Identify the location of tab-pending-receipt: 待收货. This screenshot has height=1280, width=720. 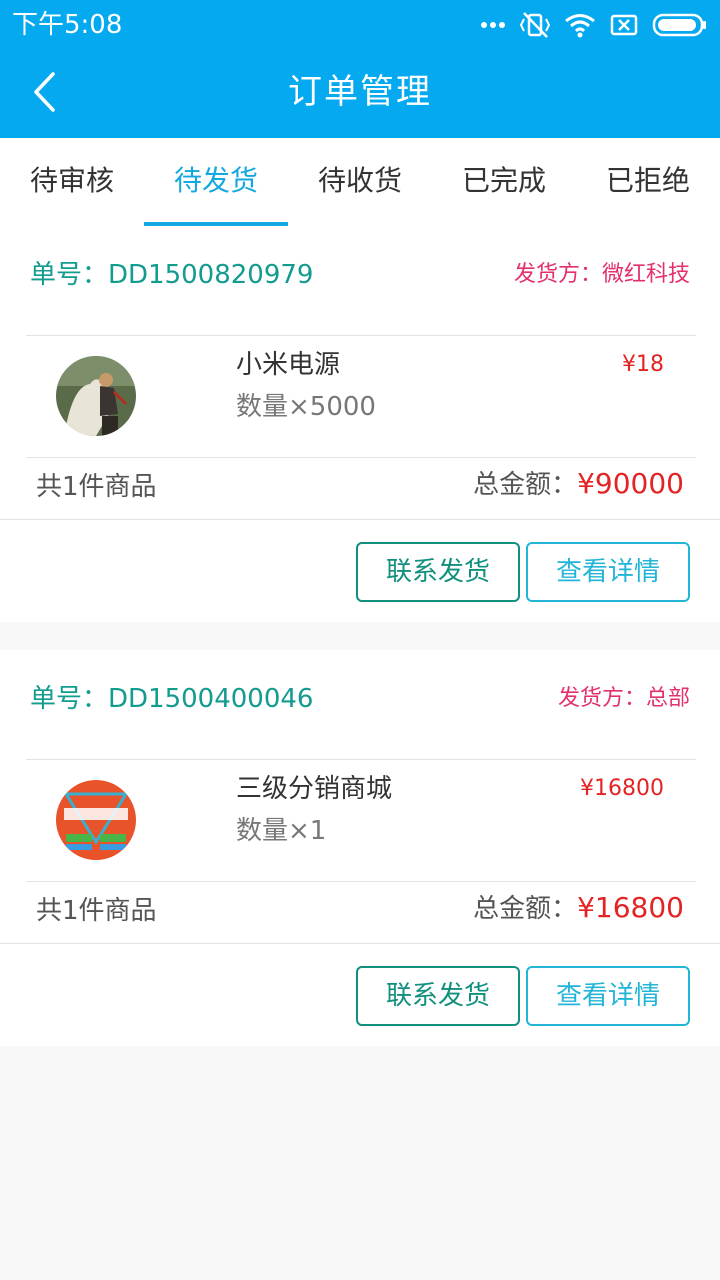
(360, 182).